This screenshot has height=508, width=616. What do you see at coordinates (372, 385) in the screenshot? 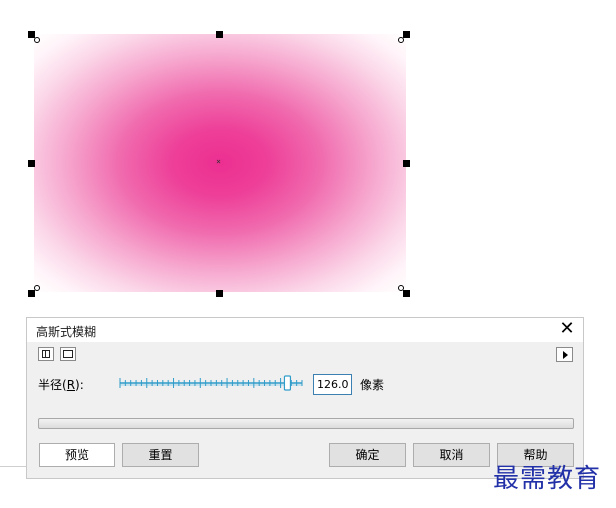
I see `radius-unit-label: 像素` at bounding box center [372, 385].